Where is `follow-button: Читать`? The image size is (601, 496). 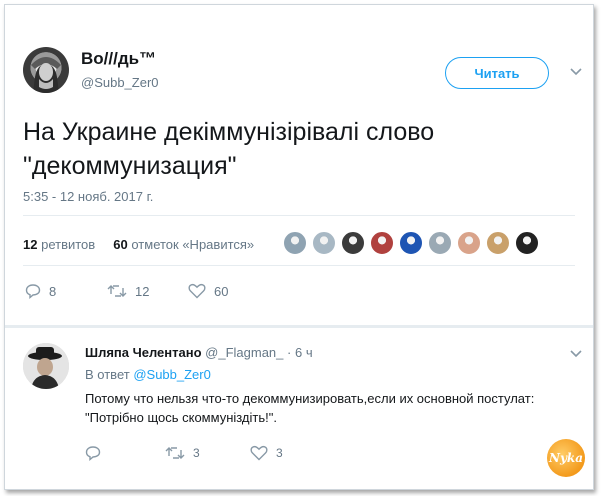 follow-button: Читать is located at coordinates (497, 73).